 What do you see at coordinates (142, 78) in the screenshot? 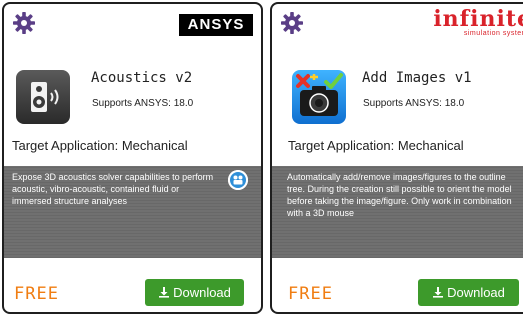
I see `app-title: Acoustics v2` at bounding box center [142, 78].